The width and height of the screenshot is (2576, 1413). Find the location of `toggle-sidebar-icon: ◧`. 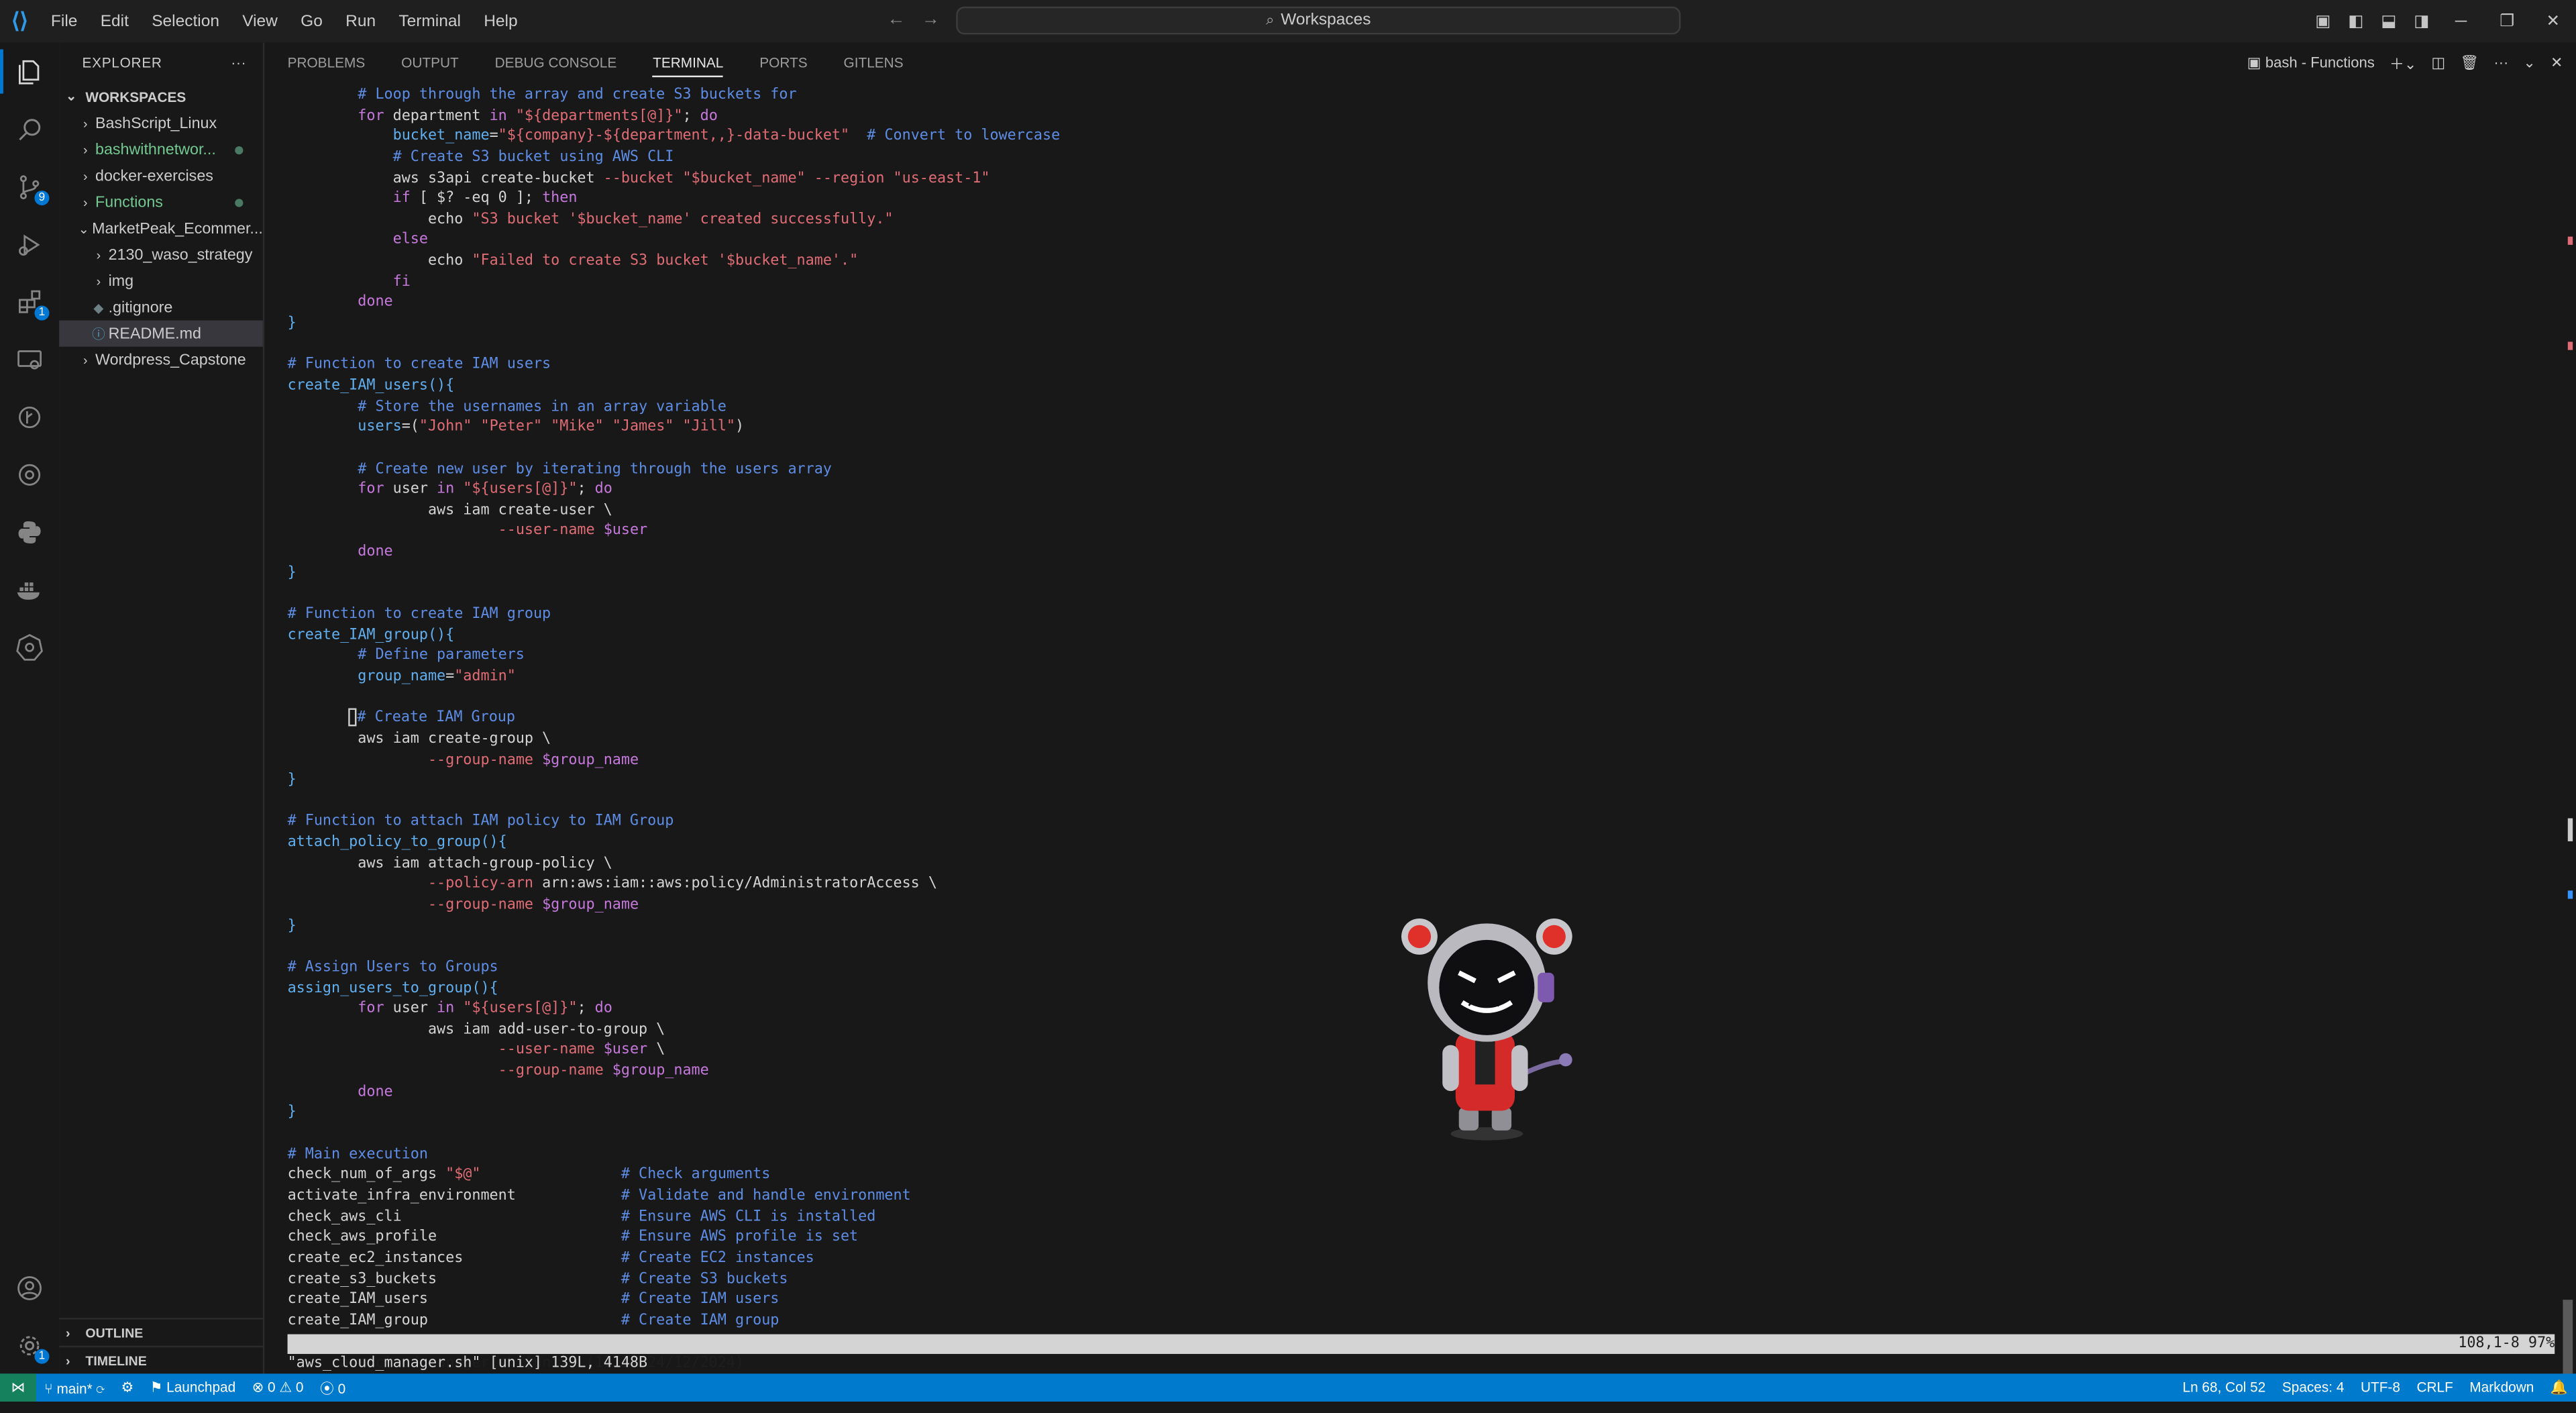

toggle-sidebar-icon: ◧ is located at coordinates (2355, 21).